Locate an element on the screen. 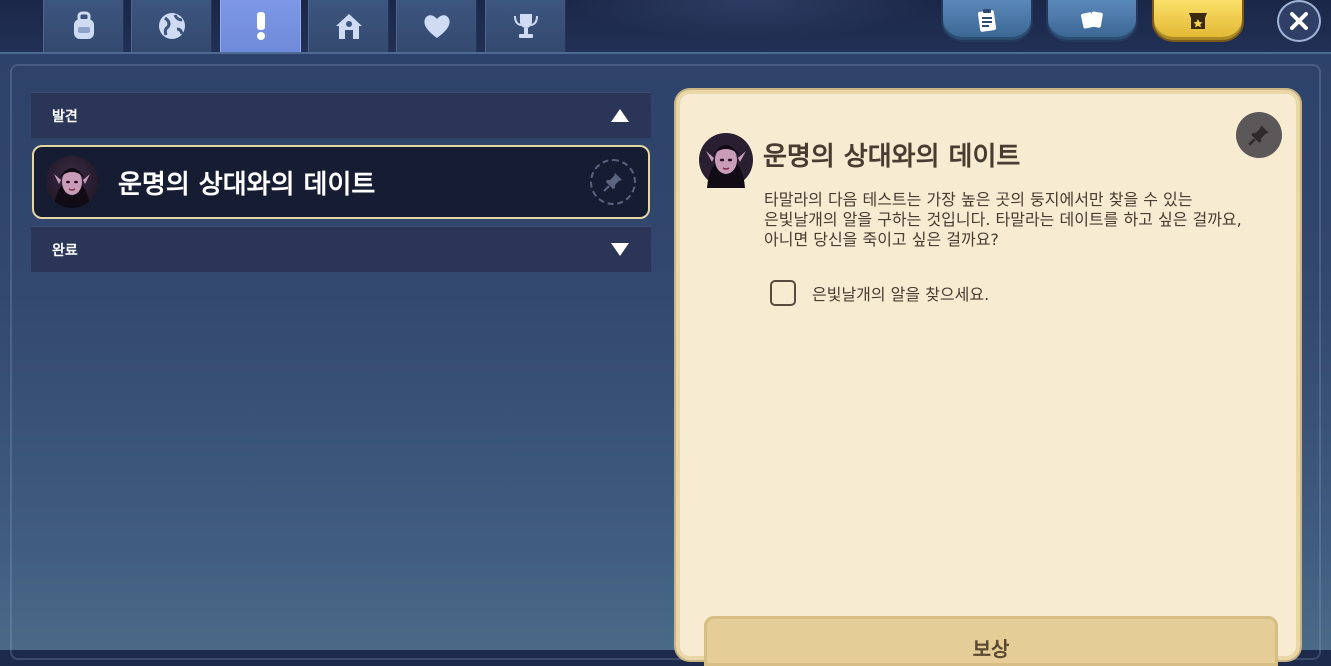 The image size is (1331, 666). backpack-icon is located at coordinates (83, 25).